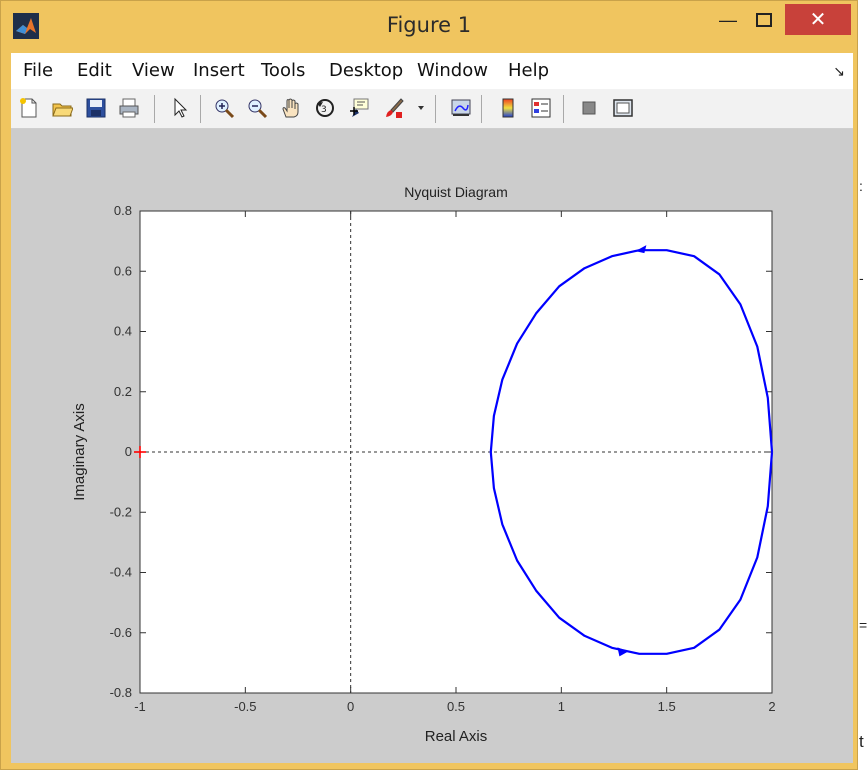 The width and height of the screenshot is (867, 774). I want to click on y-tick-label: -0.4, so click(121, 572).